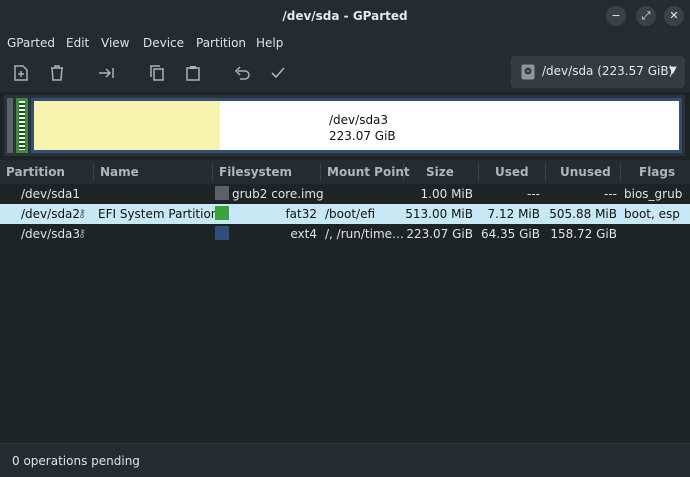  I want to click on apply-icon, so click(278, 73).